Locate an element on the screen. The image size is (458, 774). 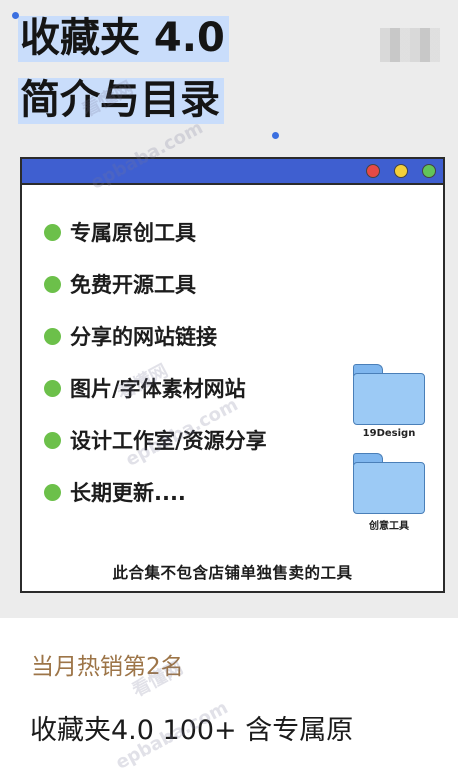
close-dot-icon is located at coordinates (373, 171).